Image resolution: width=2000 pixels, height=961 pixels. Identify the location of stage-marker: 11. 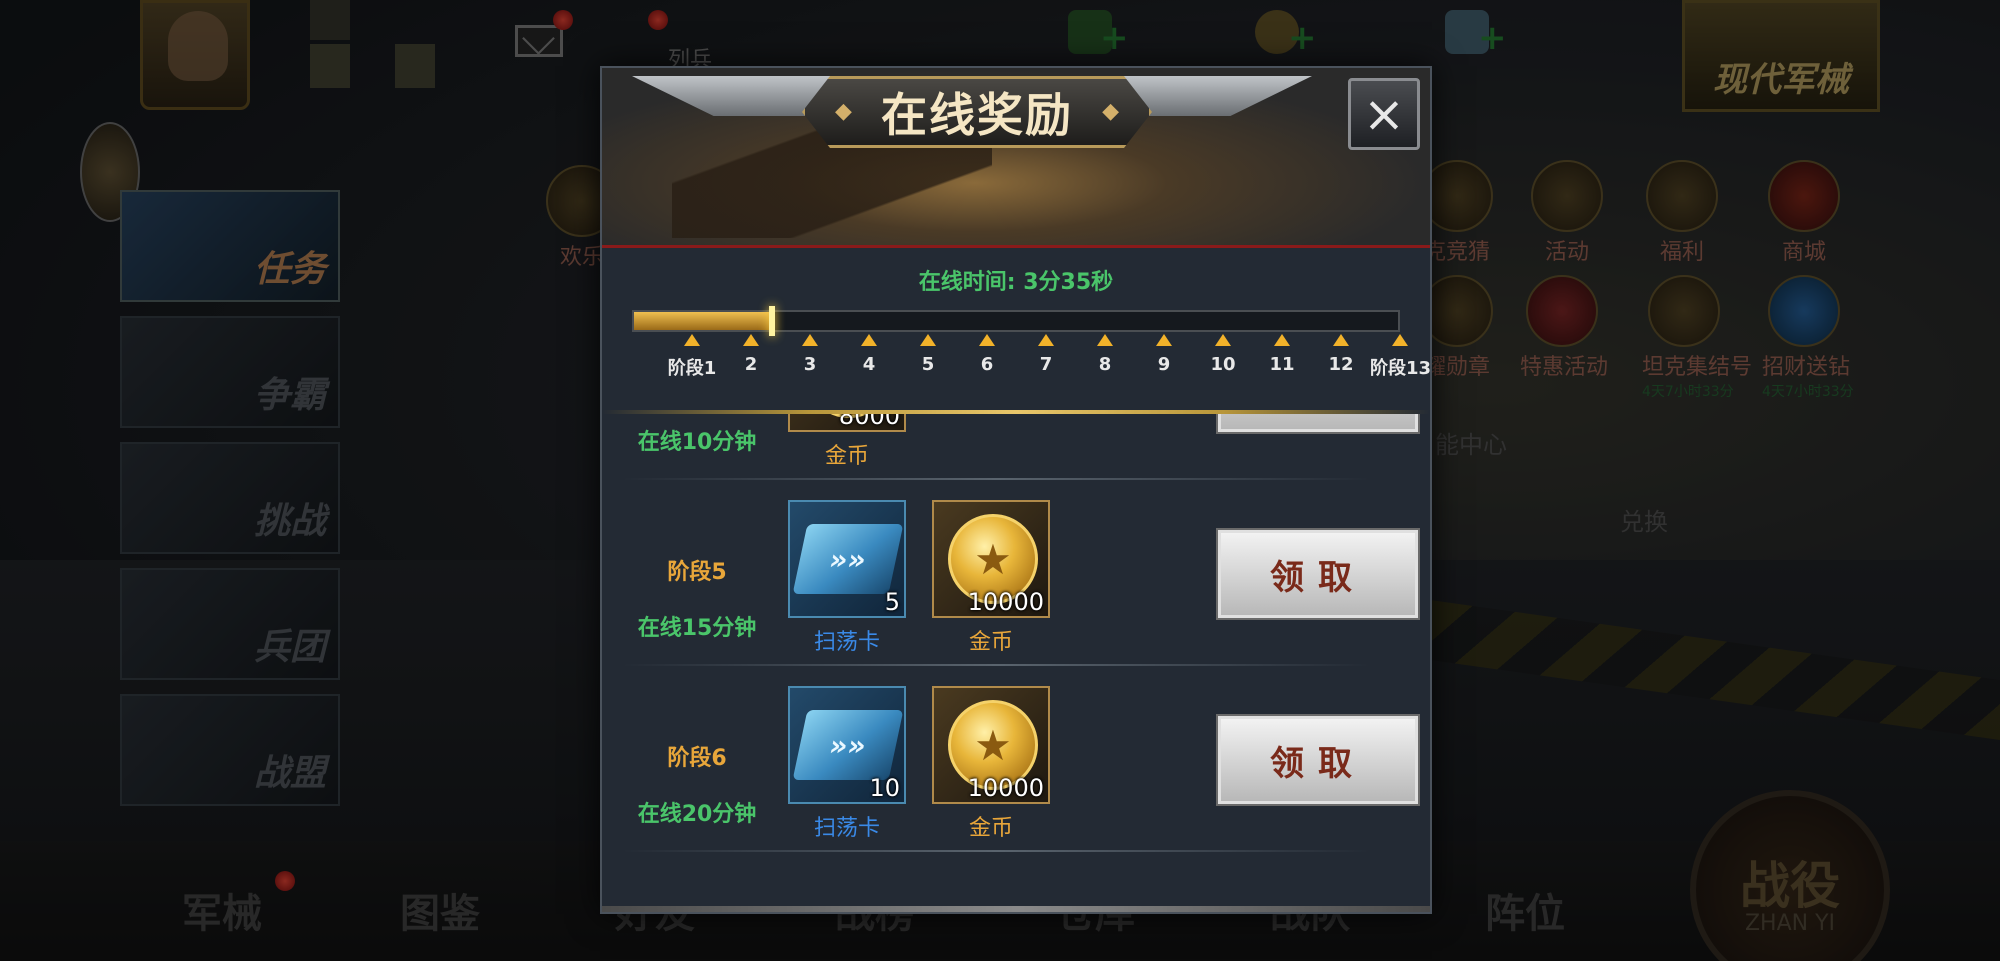
(1282, 354).